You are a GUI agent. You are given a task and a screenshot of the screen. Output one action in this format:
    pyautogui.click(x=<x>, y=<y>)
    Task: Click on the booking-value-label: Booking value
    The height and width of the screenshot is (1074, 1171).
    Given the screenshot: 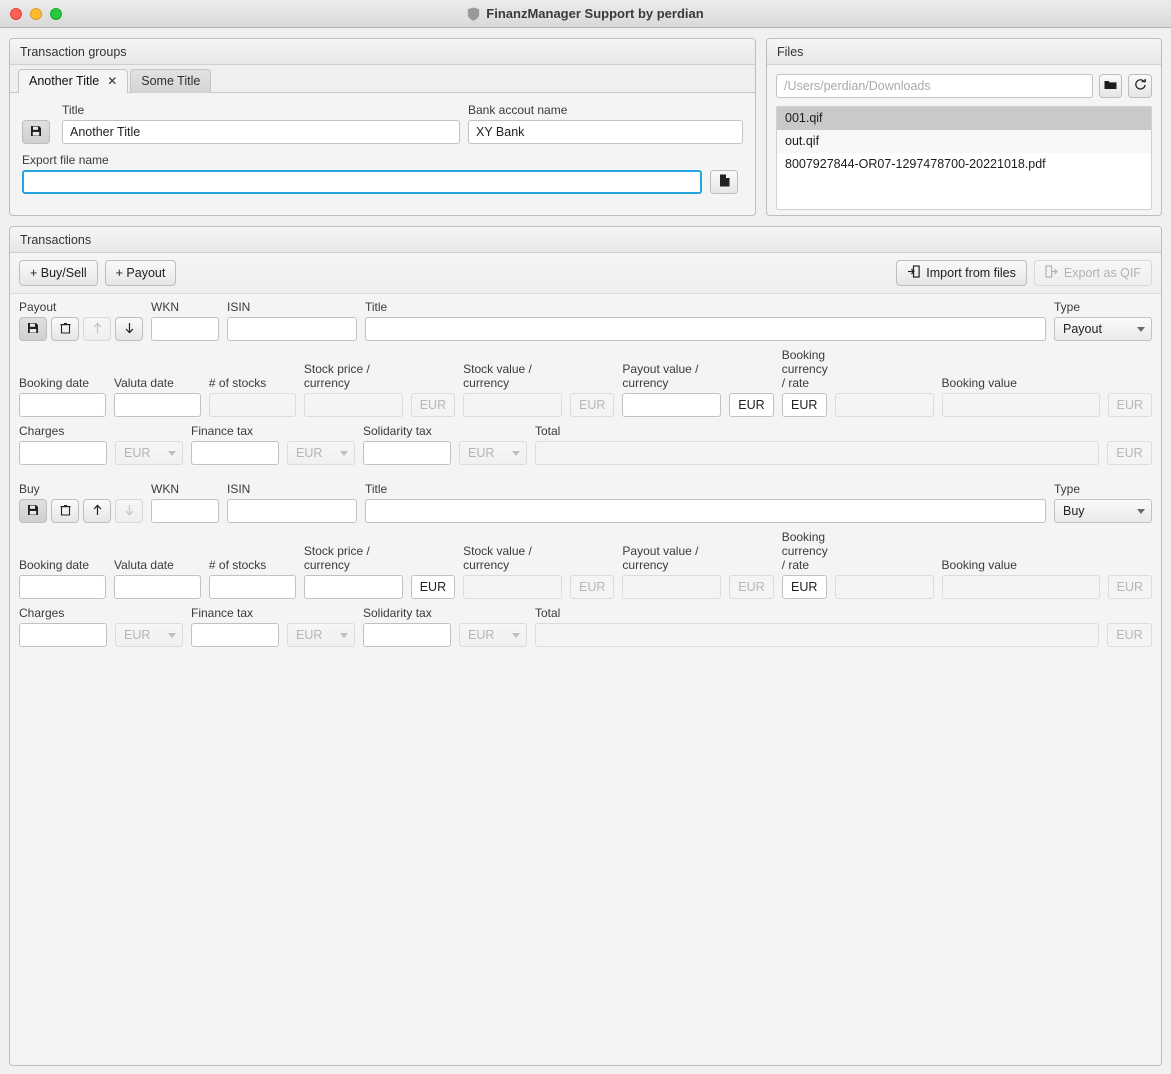 What is the action you would take?
    pyautogui.click(x=979, y=565)
    